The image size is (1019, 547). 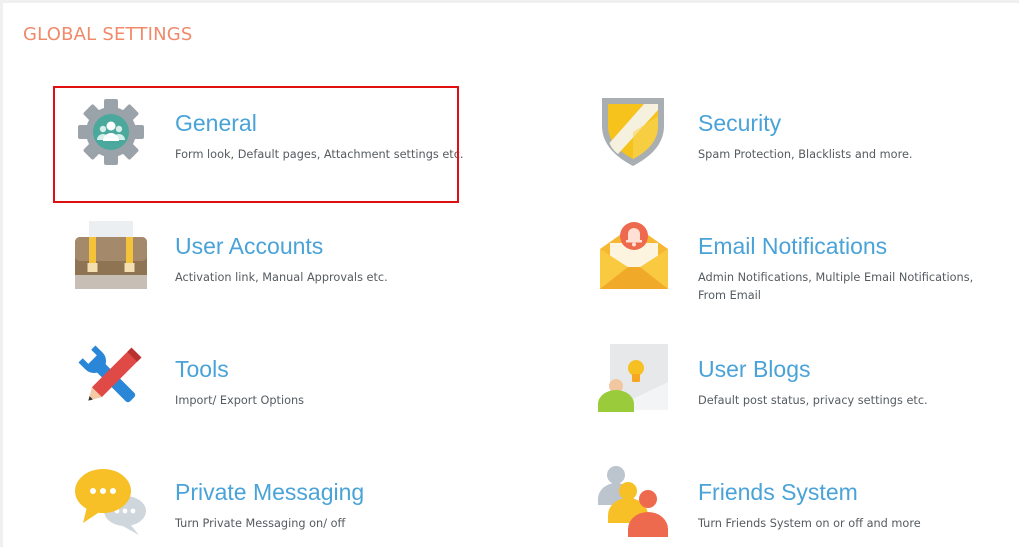 What do you see at coordinates (111, 255) in the screenshot?
I see `briefcase-icon` at bounding box center [111, 255].